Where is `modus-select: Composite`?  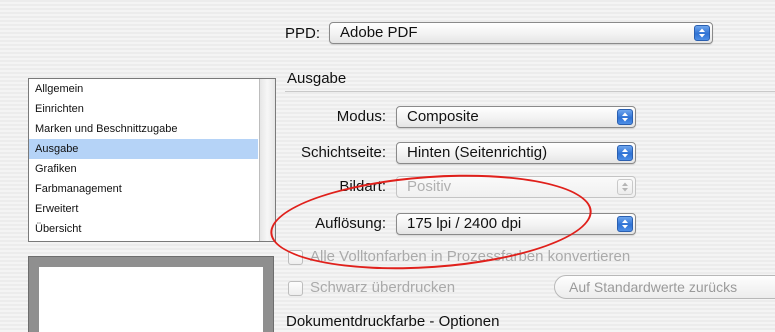 modus-select: Composite is located at coordinates (516, 117).